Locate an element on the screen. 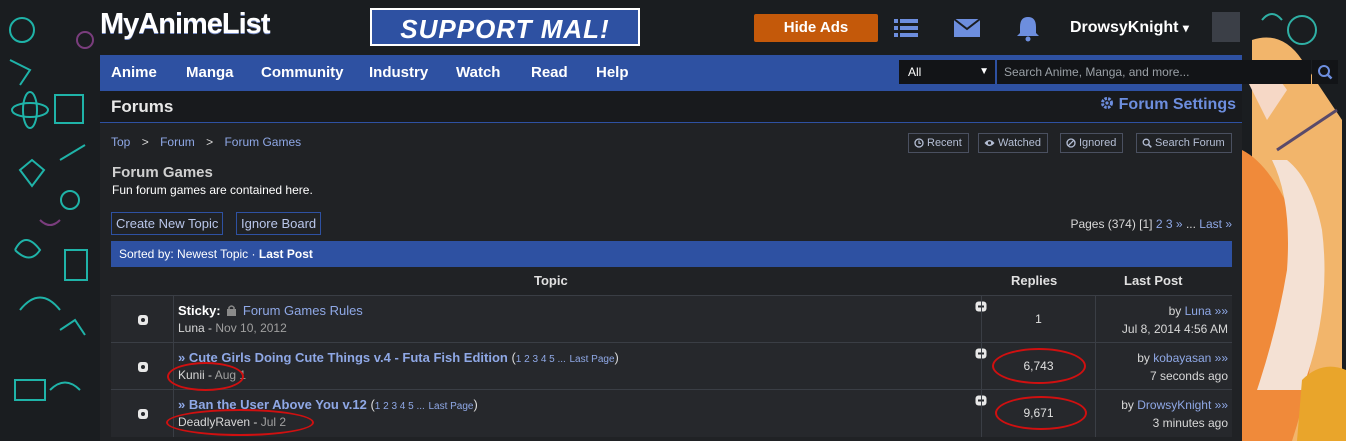 The height and width of the screenshot is (441, 1346). username-menu: DrowsyKnight ▾ is located at coordinates (1129, 28).